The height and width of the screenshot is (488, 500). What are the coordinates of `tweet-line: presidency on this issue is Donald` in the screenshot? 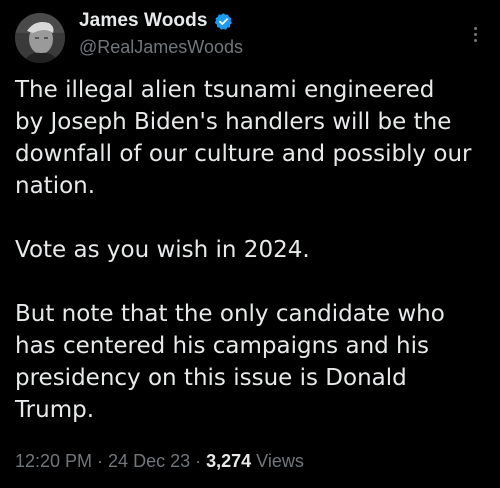 It's located at (211, 378).